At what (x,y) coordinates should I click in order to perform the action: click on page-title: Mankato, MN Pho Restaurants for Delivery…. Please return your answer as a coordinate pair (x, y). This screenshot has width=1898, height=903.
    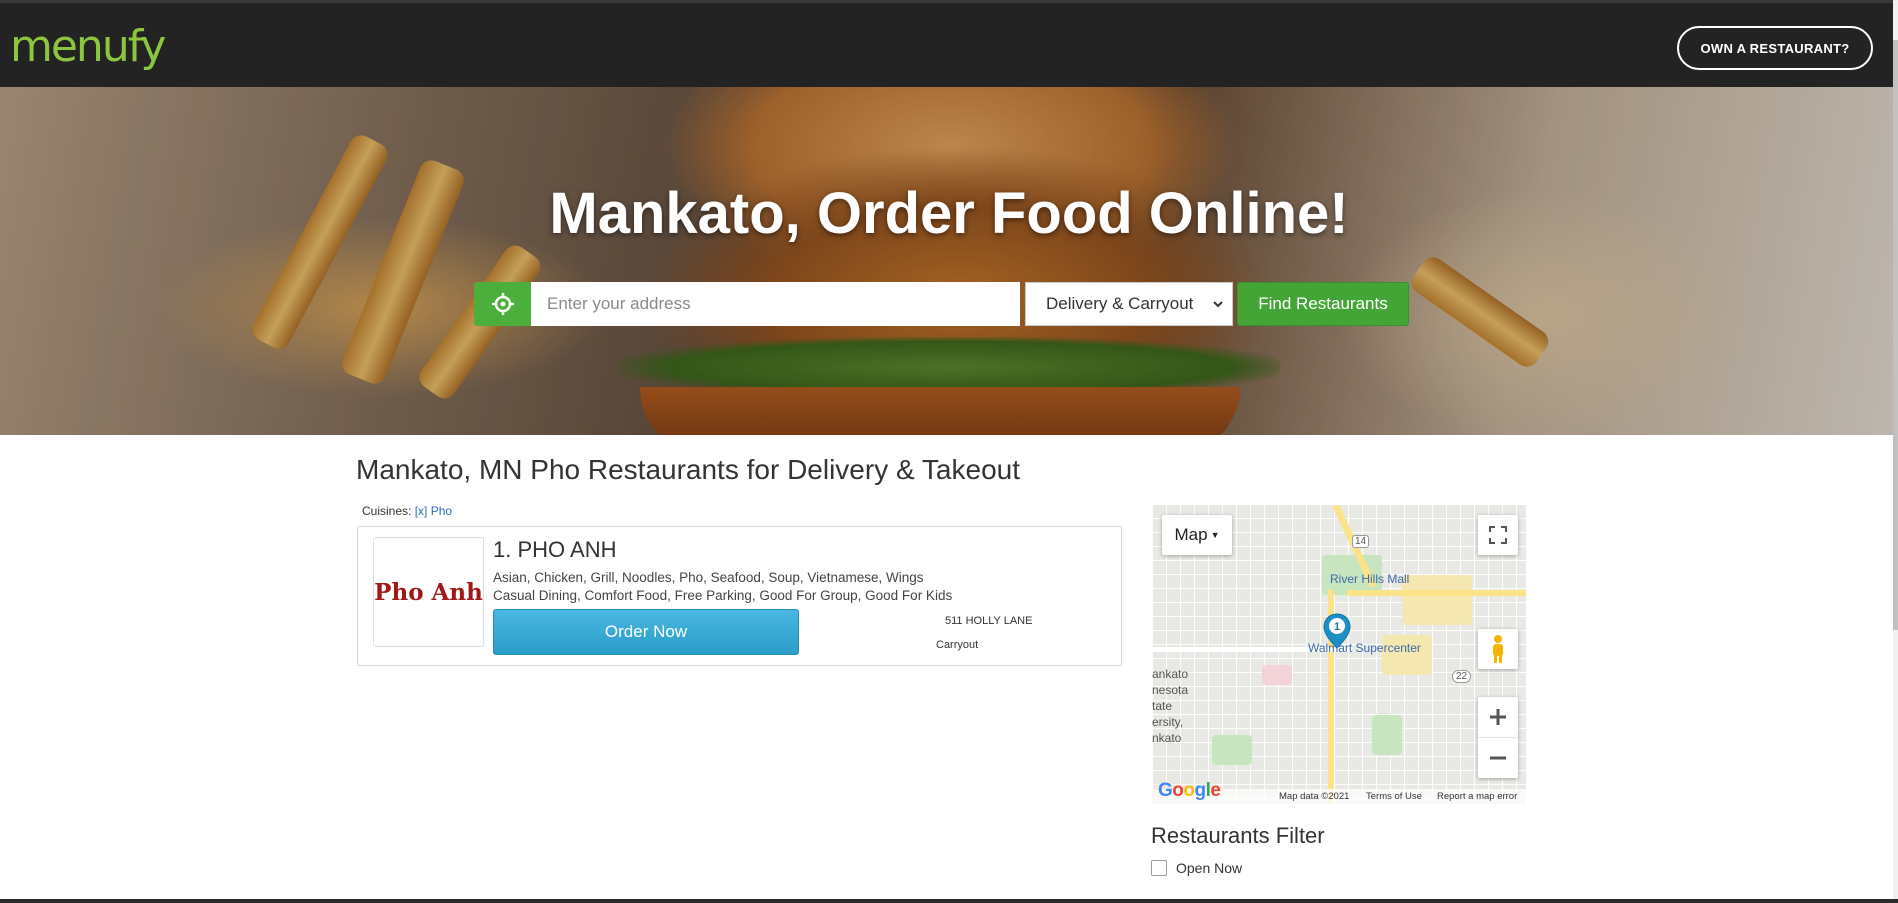
    Looking at the image, I should click on (688, 469).